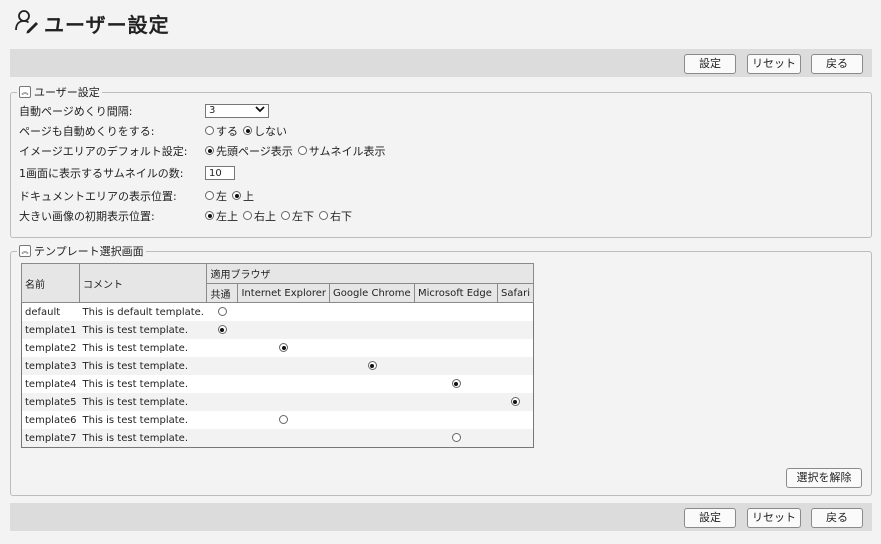 The height and width of the screenshot is (544, 881). I want to click on image-area-option-first: 先頭ページ表示, so click(249, 151).